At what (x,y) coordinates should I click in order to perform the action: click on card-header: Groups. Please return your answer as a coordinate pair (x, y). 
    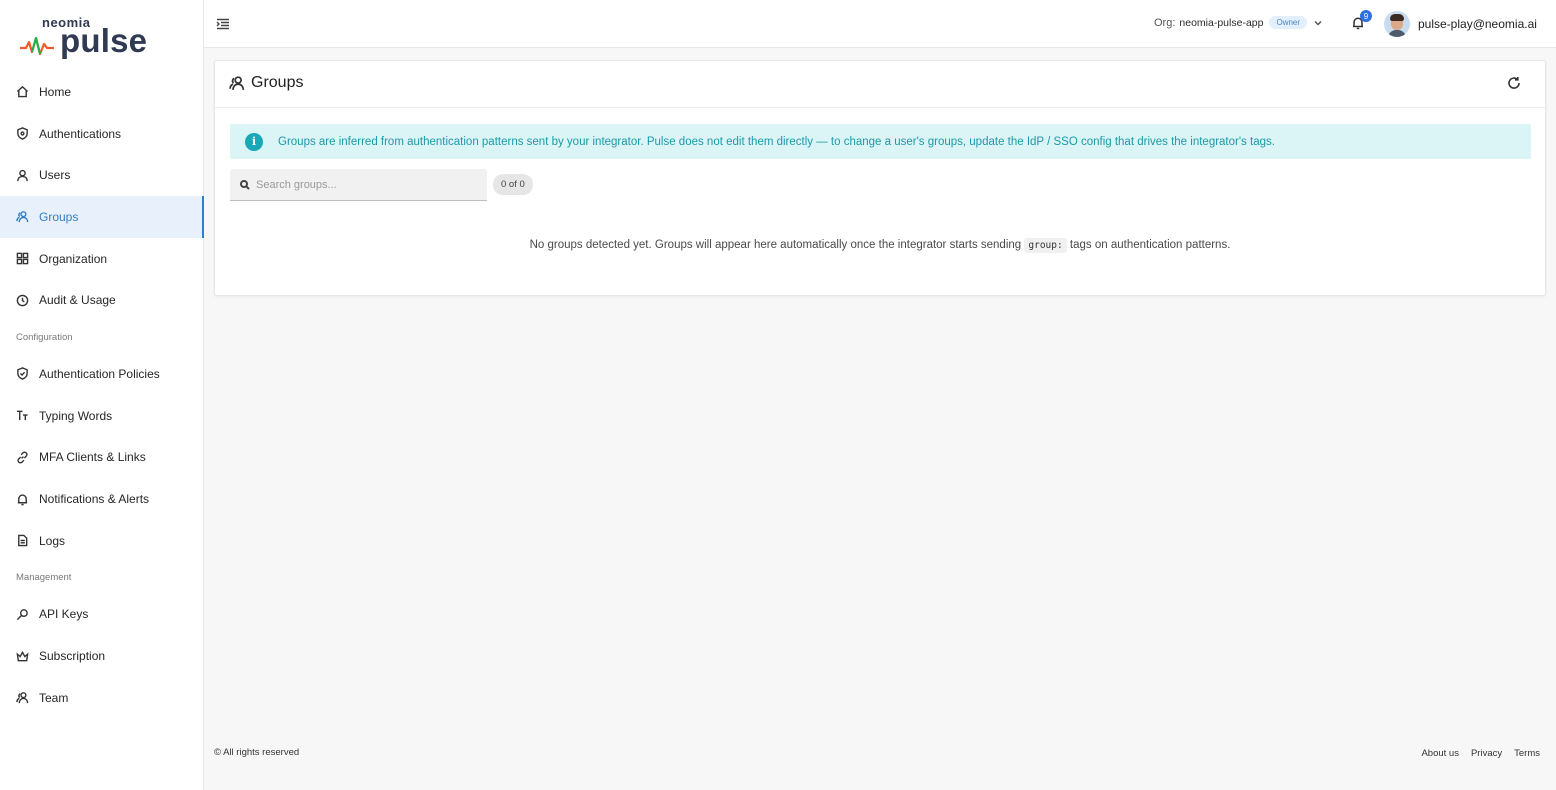
    Looking at the image, I should click on (880, 84).